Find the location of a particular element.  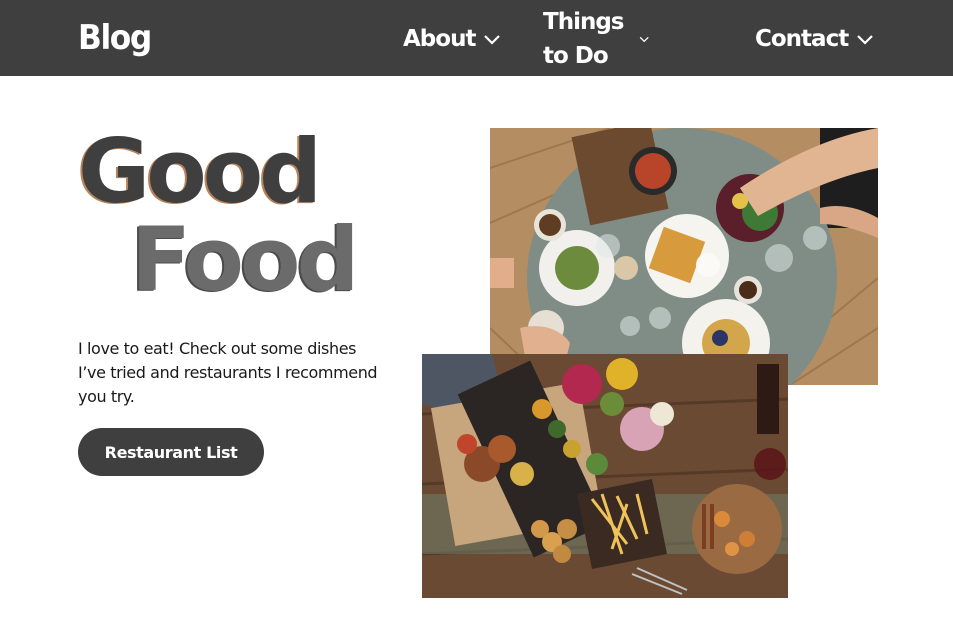

nav-item-label: About is located at coordinates (439, 39).